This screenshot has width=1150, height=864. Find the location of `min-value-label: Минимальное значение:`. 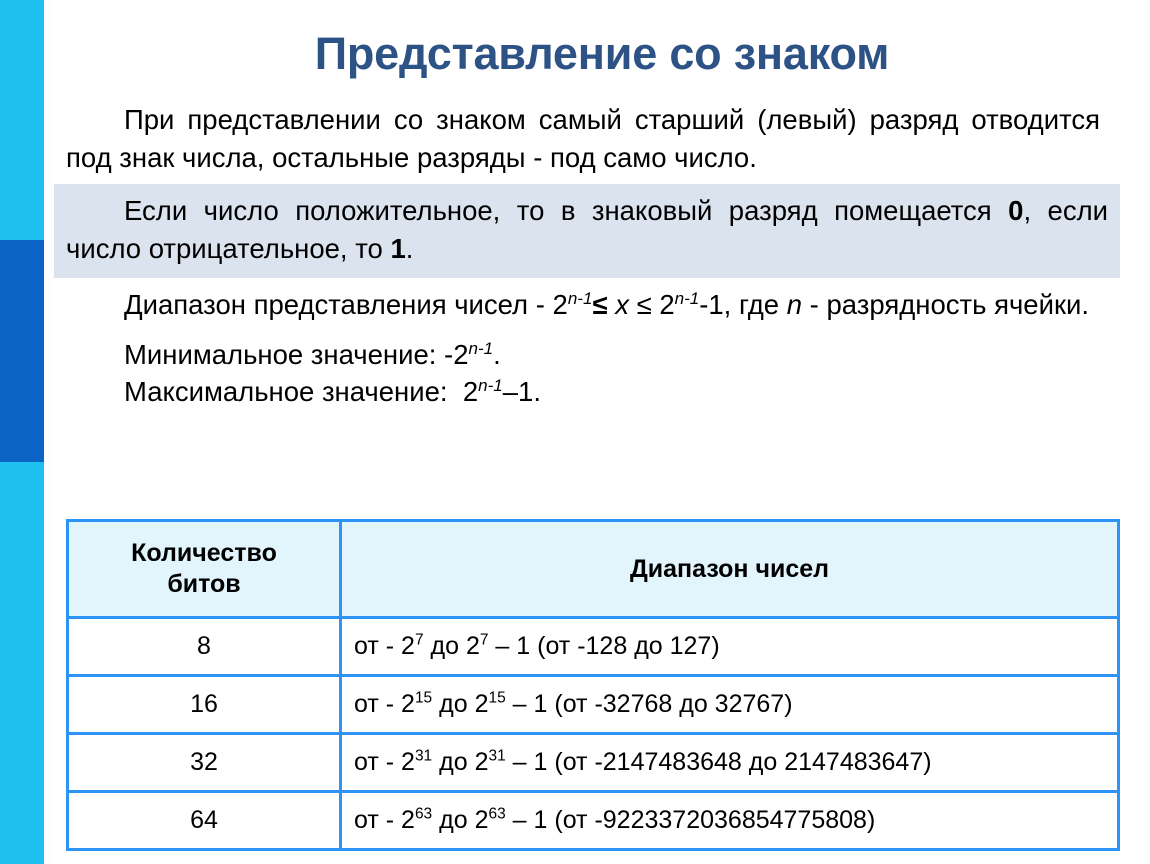

min-value-label: Минимальное значение: is located at coordinates (280, 354).